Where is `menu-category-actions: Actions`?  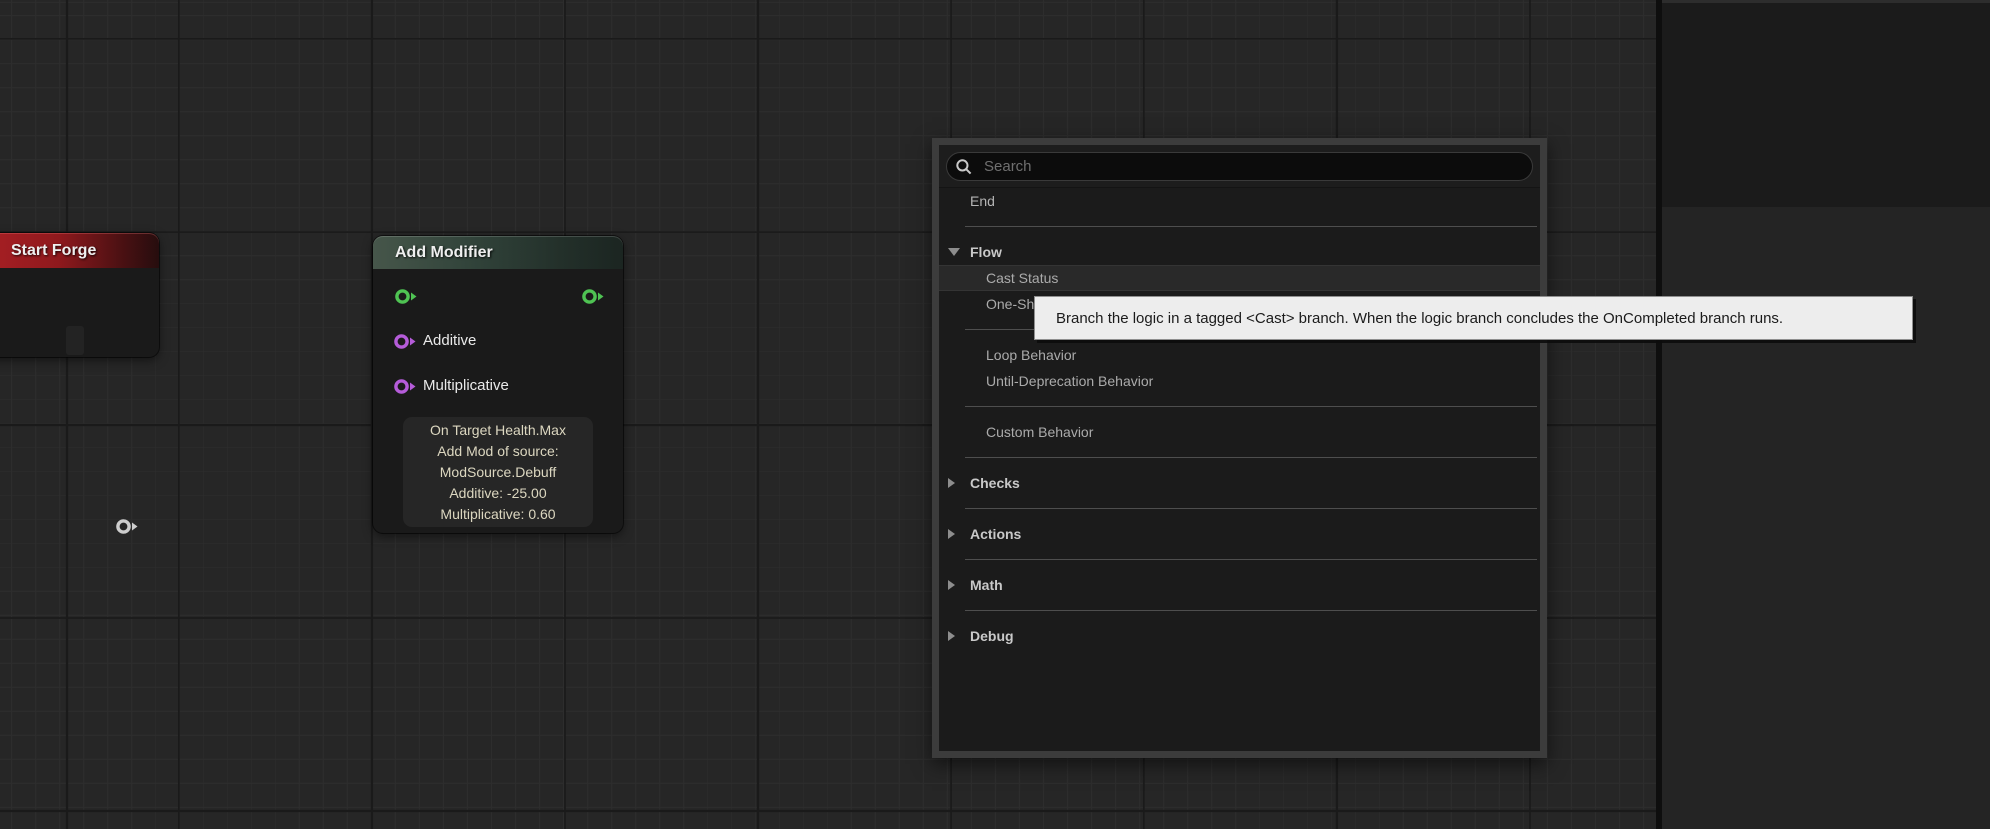 menu-category-actions: Actions is located at coordinates (1239, 534).